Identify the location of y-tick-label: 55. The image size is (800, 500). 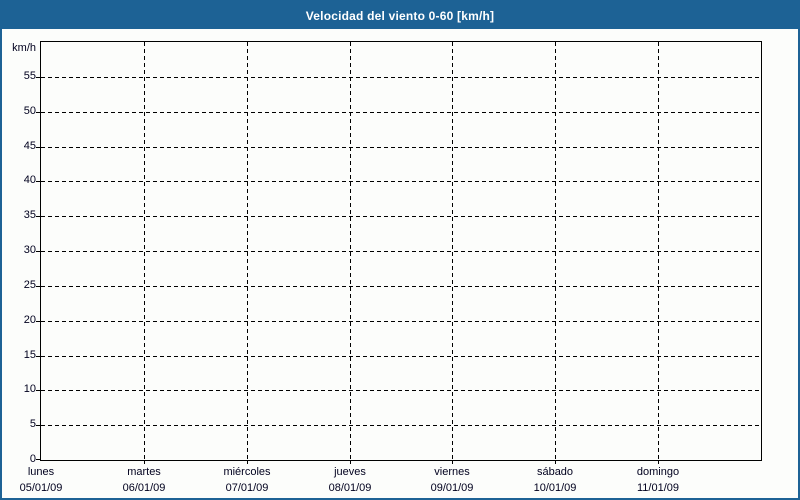
(29, 76).